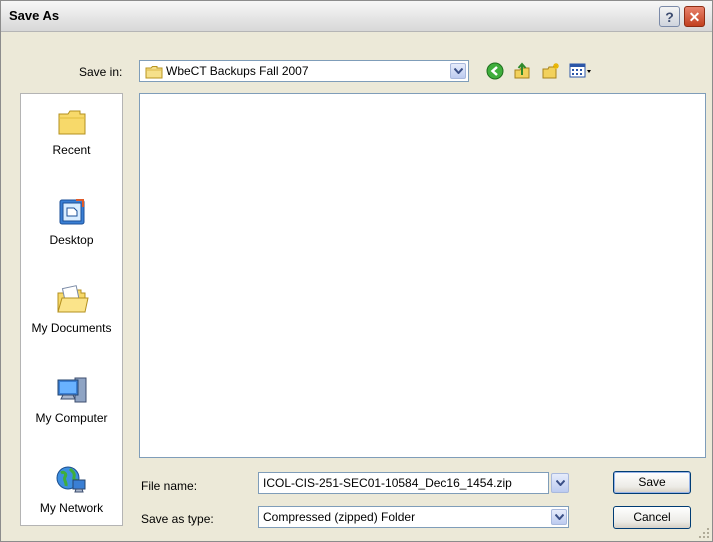 This screenshot has height=542, width=713. I want to click on place-desktop: Desktop, so click(71, 221).